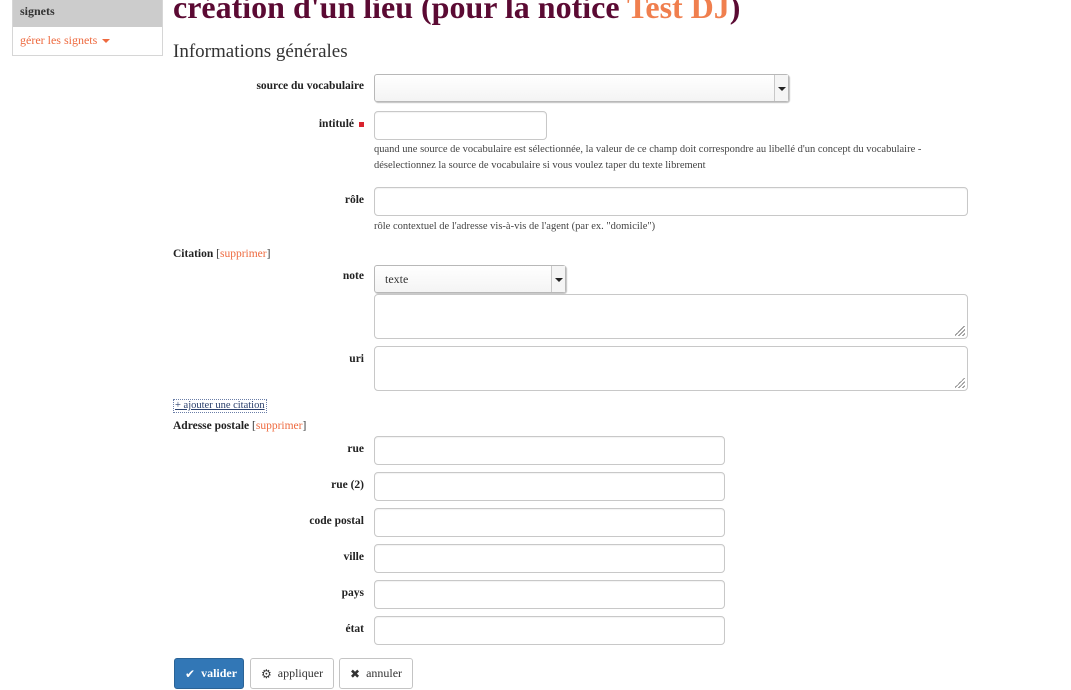 This screenshot has height=690, width=1071. What do you see at coordinates (549, 558) in the screenshot?
I see `ville-input` at bounding box center [549, 558].